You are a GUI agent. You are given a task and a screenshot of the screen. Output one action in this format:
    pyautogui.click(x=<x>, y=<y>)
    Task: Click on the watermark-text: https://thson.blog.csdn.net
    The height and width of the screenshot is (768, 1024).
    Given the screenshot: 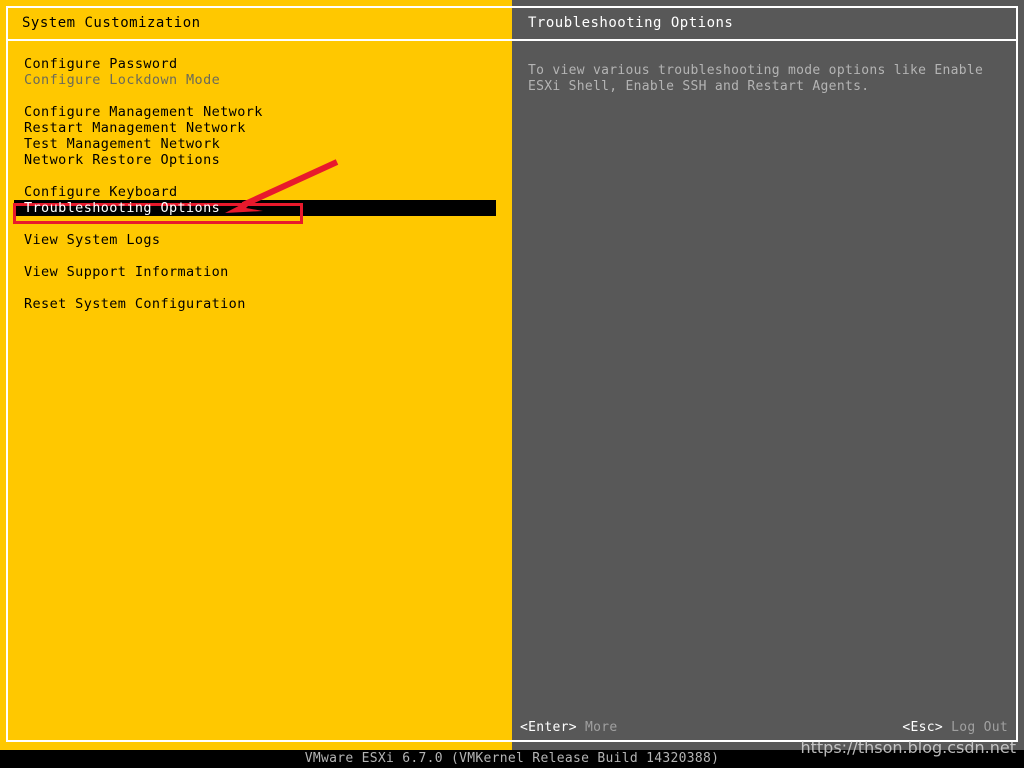 What is the action you would take?
    pyautogui.click(x=908, y=747)
    